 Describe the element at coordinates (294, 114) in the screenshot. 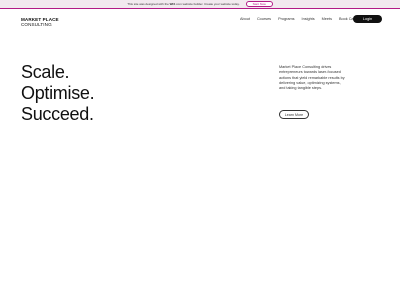

I see `learn-more-button: Learn More` at that location.